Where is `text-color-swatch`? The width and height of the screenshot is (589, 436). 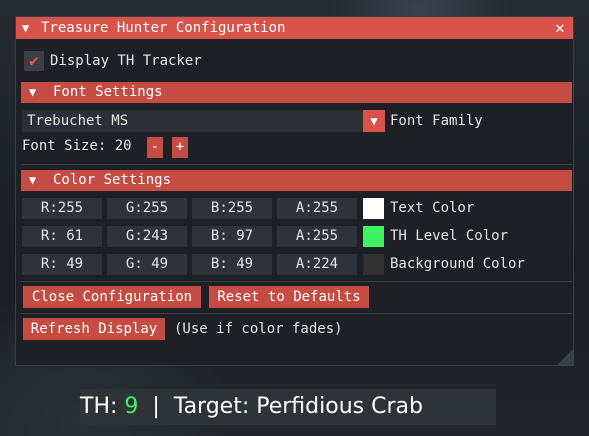 text-color-swatch is located at coordinates (373, 208).